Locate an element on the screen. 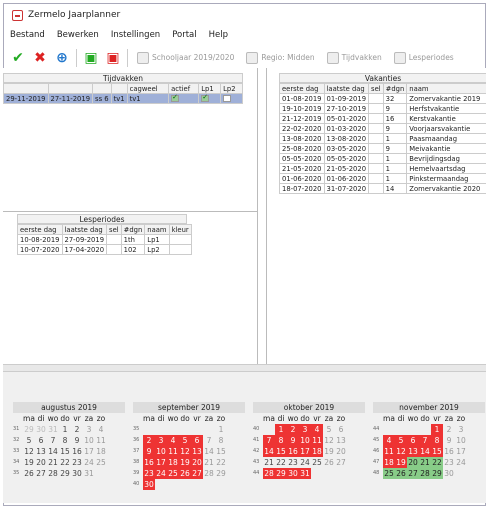 The height and width of the screenshot is (506, 486). cell: 22-02-2020 is located at coordinates (302, 128).